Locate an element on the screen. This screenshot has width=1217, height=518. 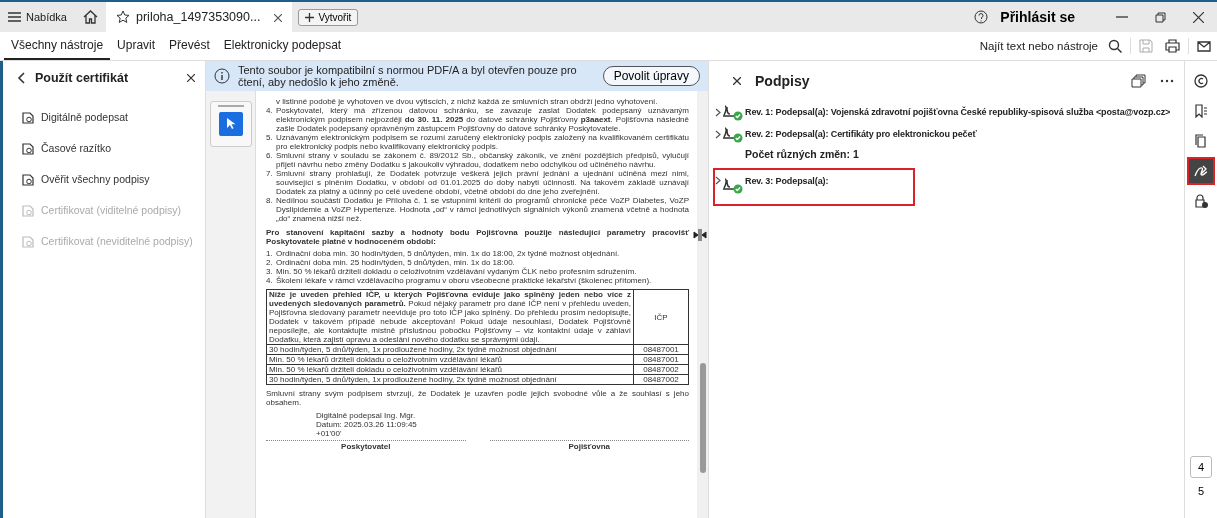
scrollbar-thumb is located at coordinates (702, 418).